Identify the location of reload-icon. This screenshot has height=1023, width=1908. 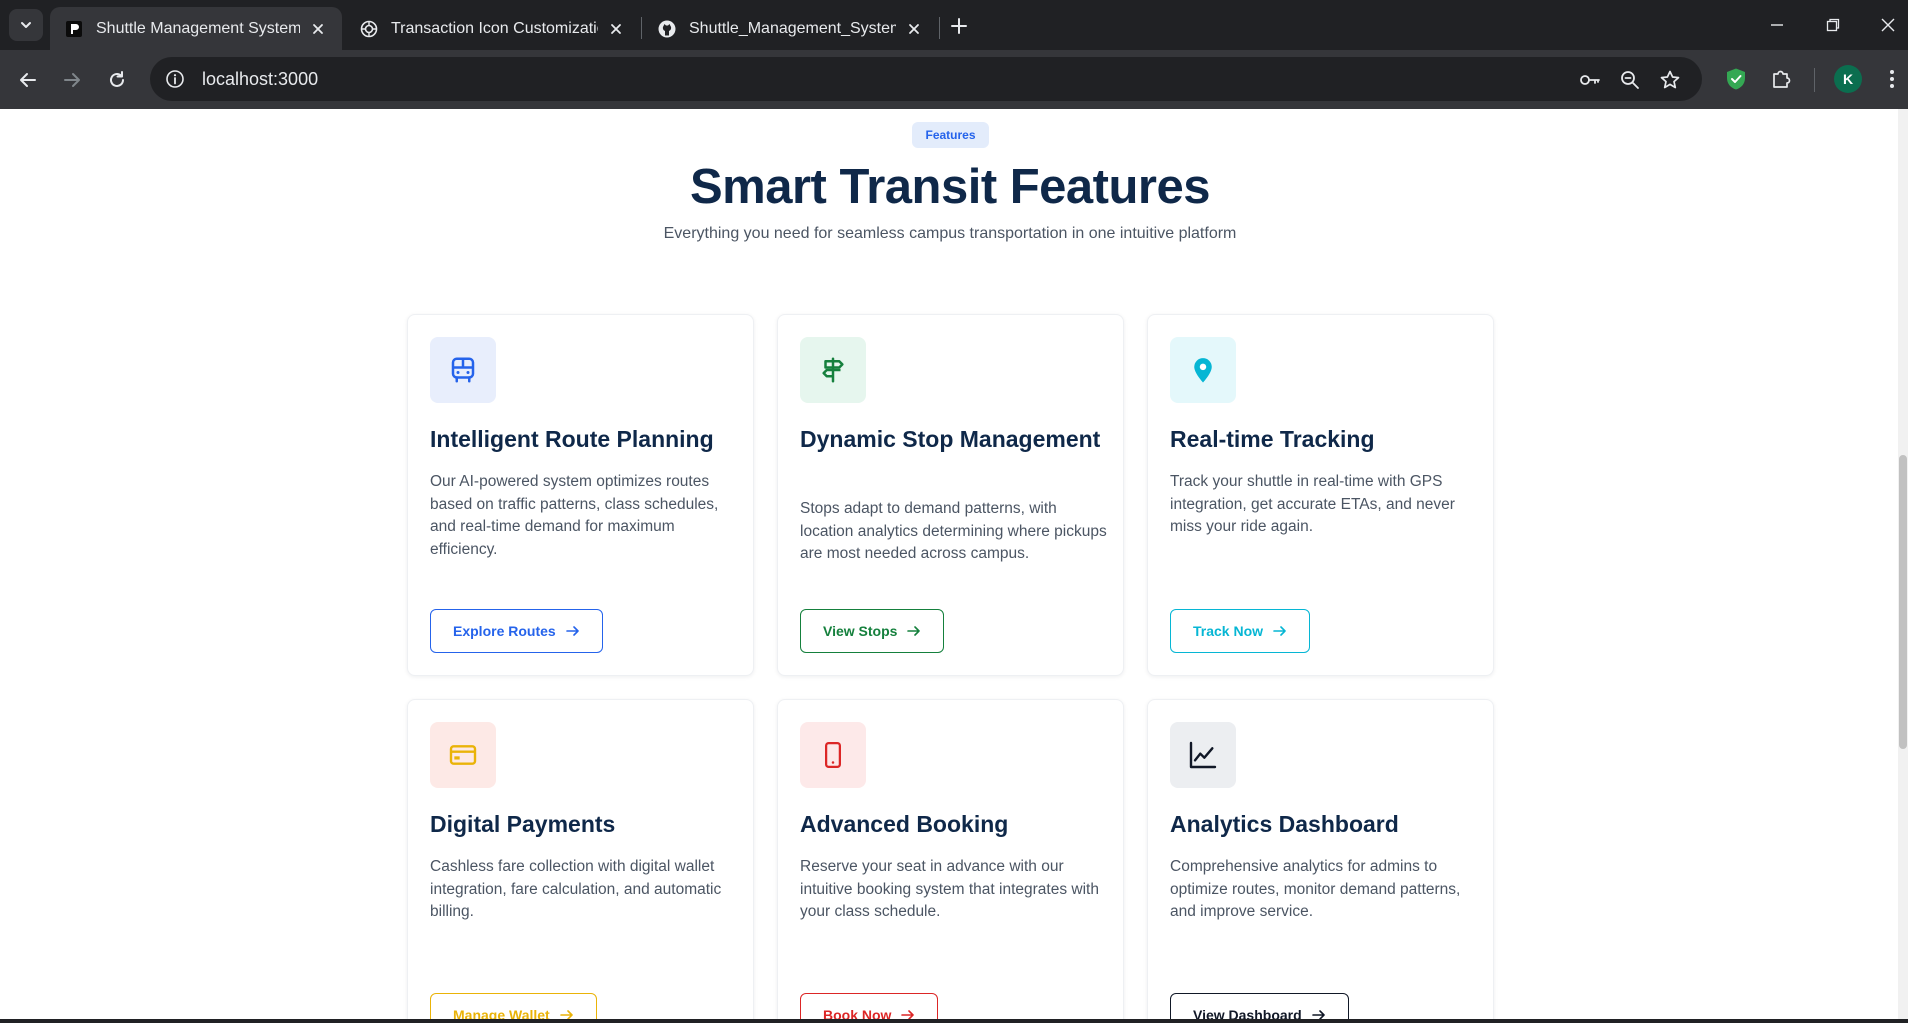
(117, 79).